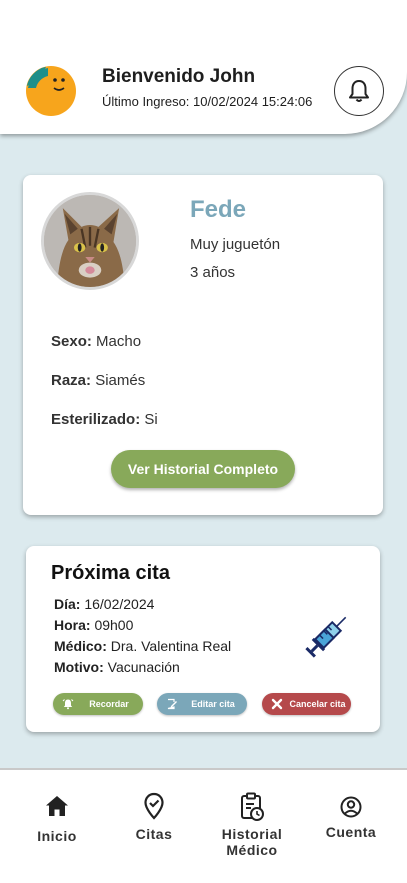 This screenshot has height=883, width=407. I want to click on appointment-label: Motivo:, so click(79, 667).